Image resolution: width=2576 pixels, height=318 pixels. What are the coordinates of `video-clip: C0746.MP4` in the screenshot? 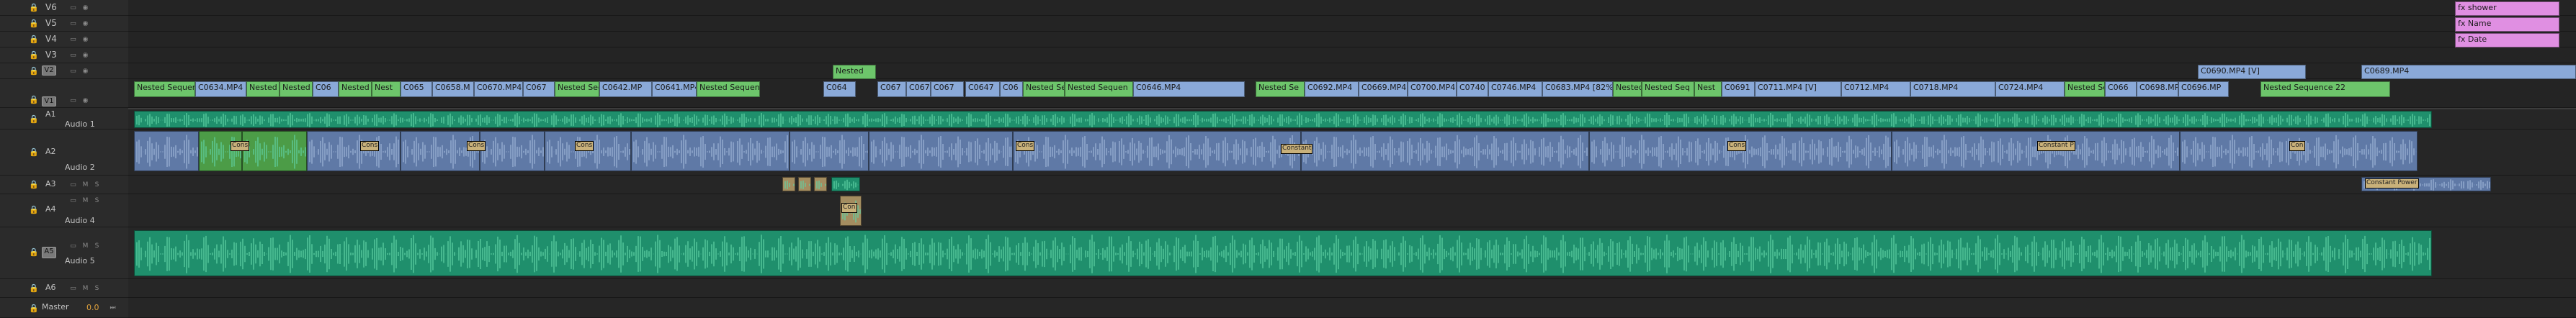 It's located at (1515, 89).